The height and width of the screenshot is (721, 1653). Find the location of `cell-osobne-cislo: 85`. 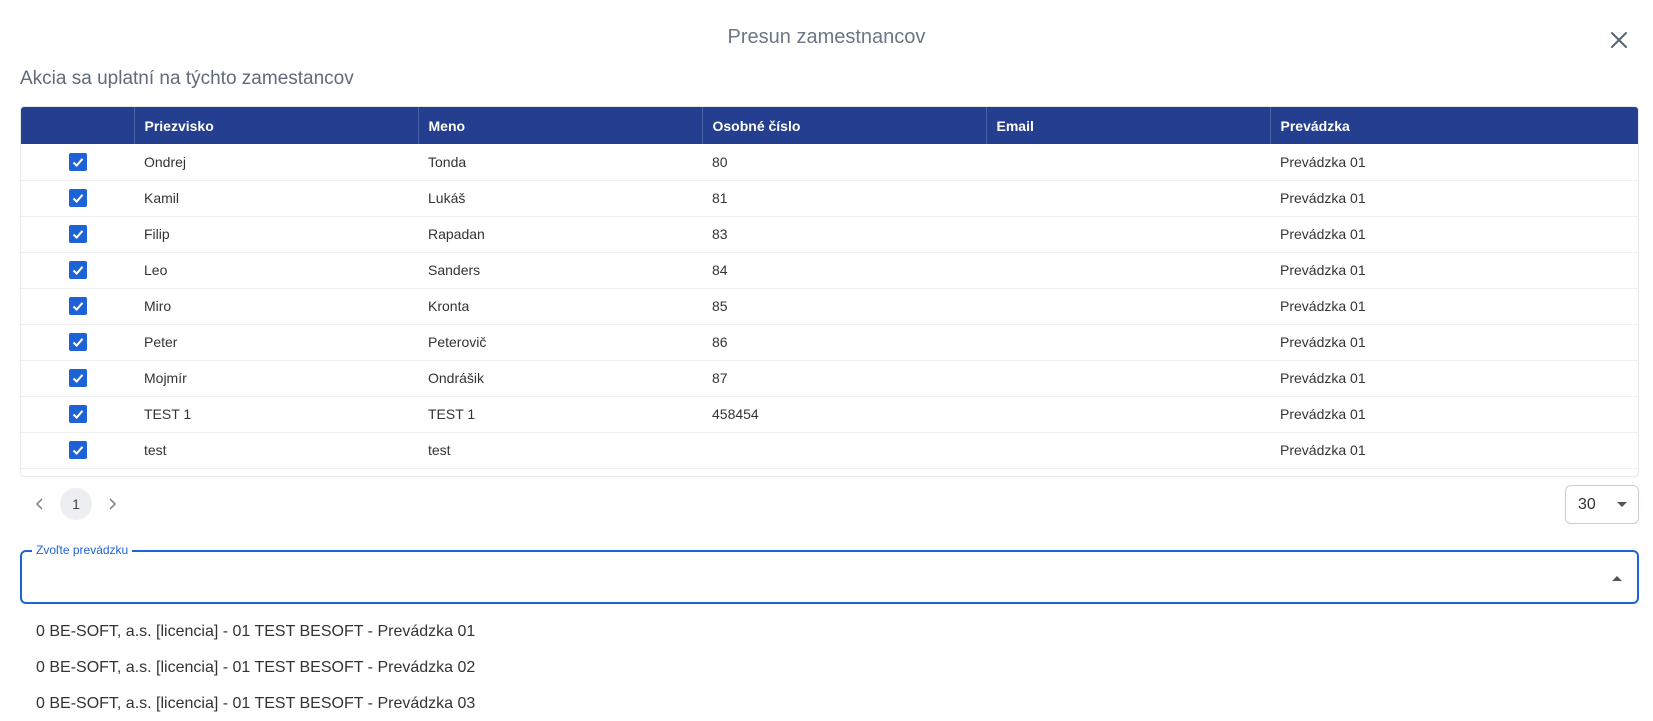

cell-osobne-cislo: 85 is located at coordinates (720, 306).